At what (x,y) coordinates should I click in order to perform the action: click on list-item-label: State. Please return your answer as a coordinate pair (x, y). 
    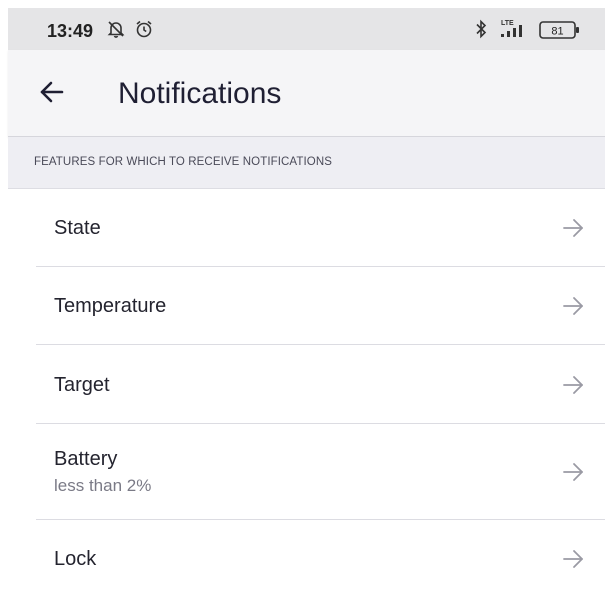
    Looking at the image, I should click on (77, 228).